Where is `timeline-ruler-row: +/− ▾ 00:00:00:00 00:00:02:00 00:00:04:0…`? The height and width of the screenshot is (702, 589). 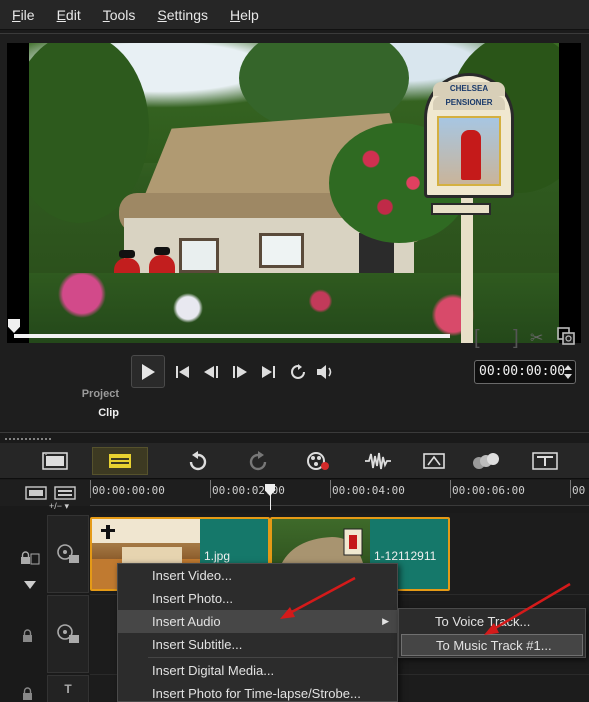
timeline-ruler-row: +/− ▾ 00:00:00:00 00:00:02:00 00:00:04:0… is located at coordinates (294, 495).